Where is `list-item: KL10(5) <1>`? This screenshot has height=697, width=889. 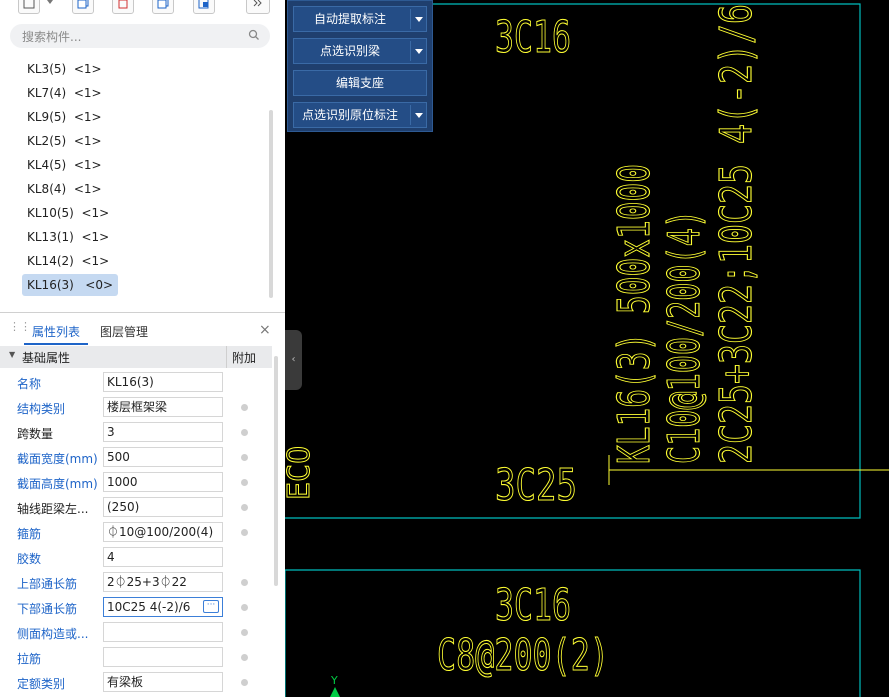
list-item: KL10(5) <1> is located at coordinates (68, 213).